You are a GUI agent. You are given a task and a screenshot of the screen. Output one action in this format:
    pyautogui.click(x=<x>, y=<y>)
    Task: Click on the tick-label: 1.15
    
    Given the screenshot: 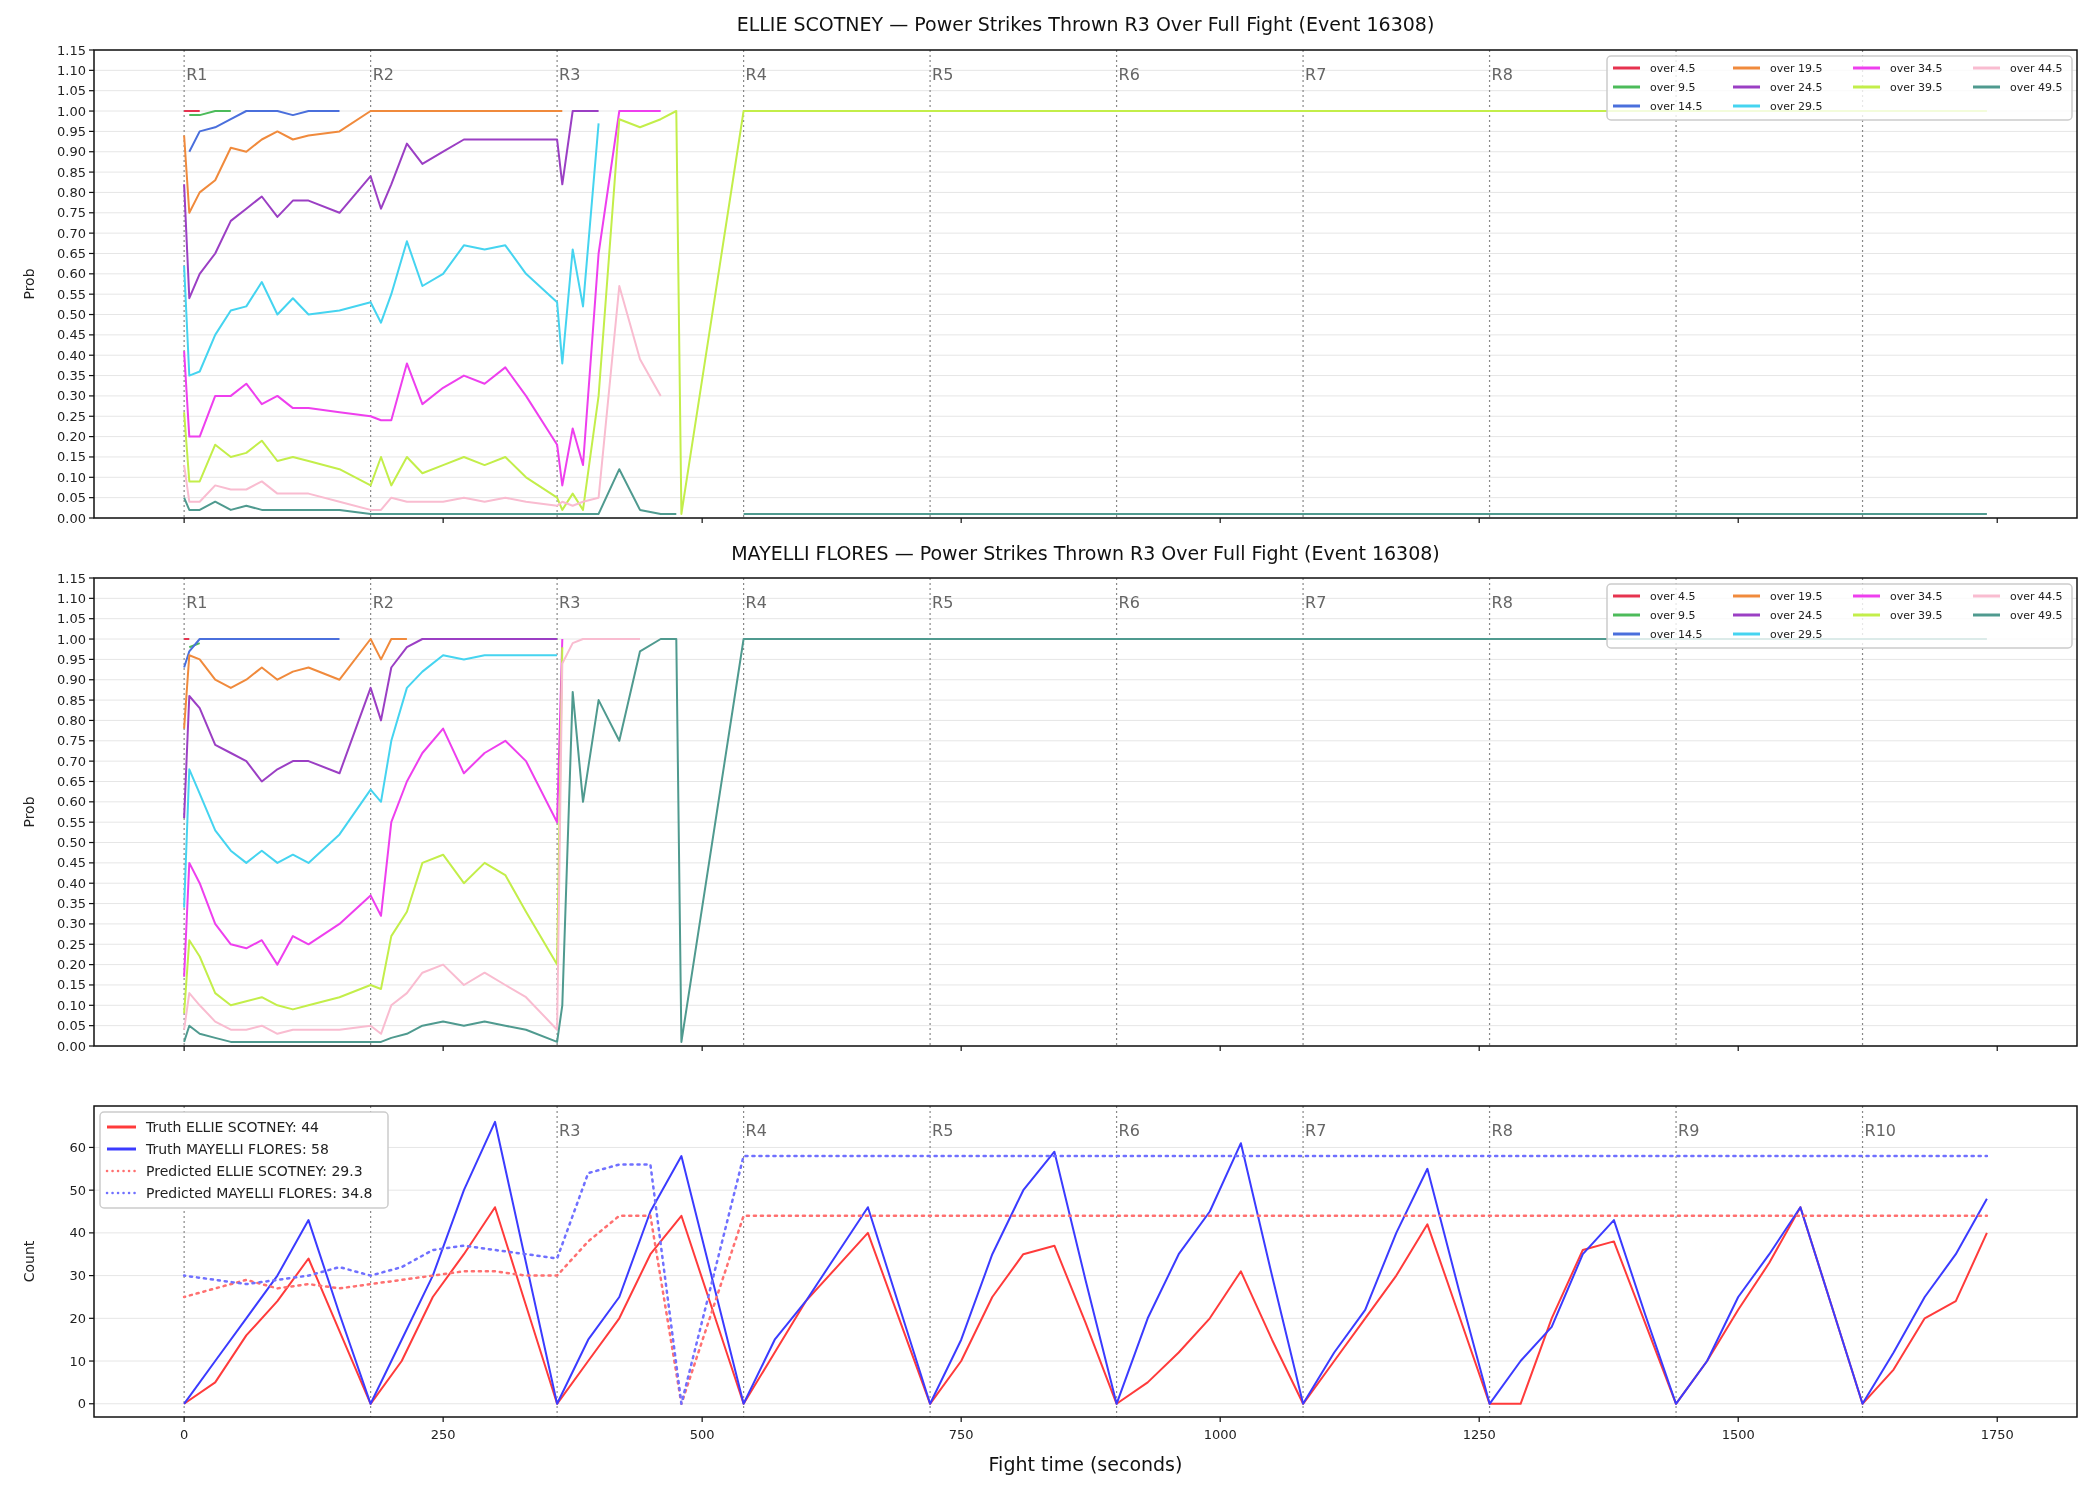 What is the action you would take?
    pyautogui.click(x=71, y=578)
    